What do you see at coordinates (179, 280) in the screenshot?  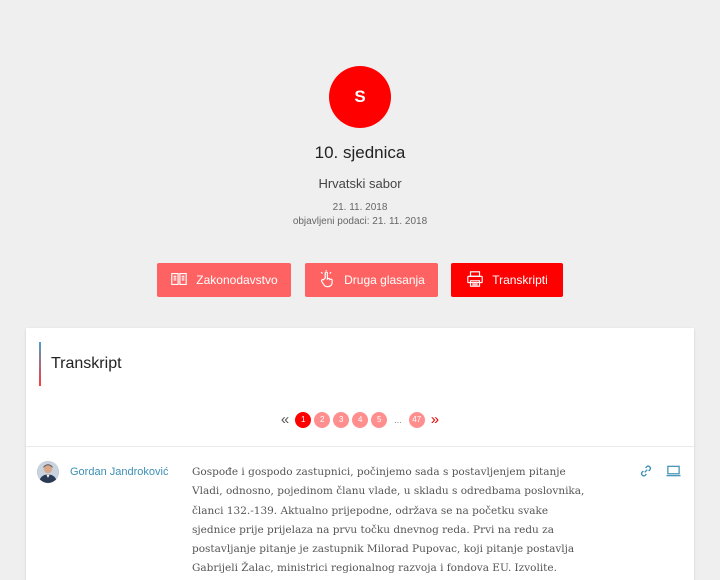 I see `book-icon` at bounding box center [179, 280].